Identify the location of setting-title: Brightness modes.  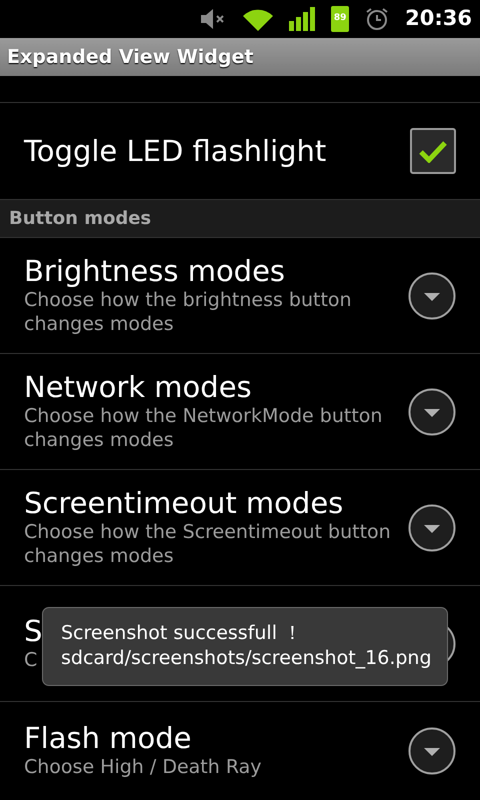
(155, 272).